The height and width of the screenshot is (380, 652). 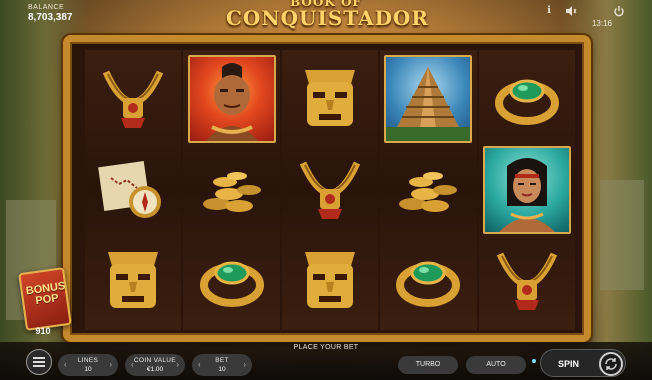 I want to click on clock: 13:16, so click(x=601, y=23).